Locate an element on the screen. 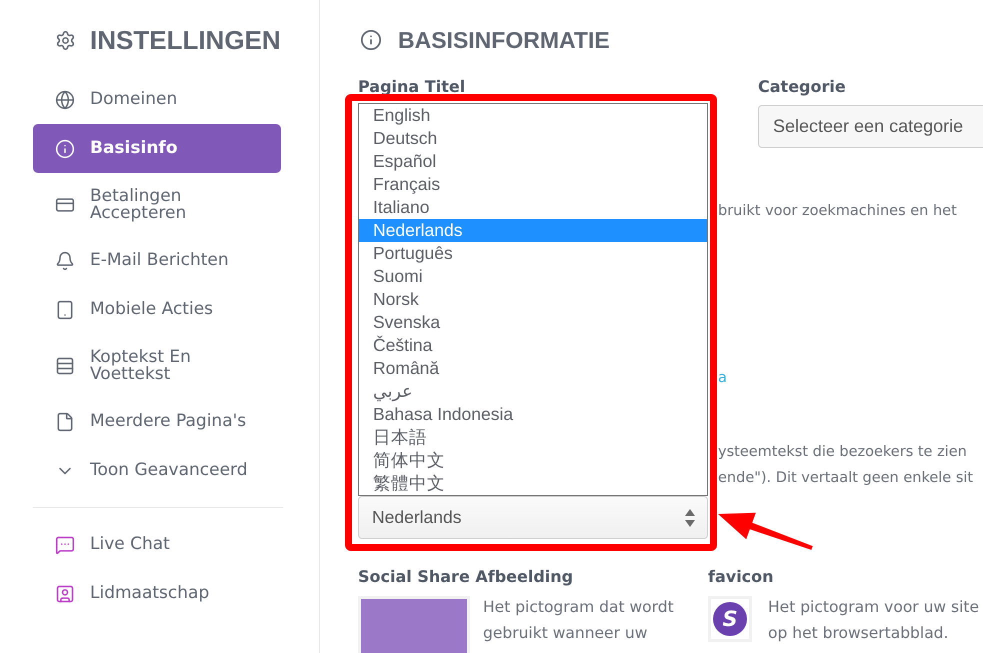  dropdown-option: Nederlands is located at coordinates (533, 230).